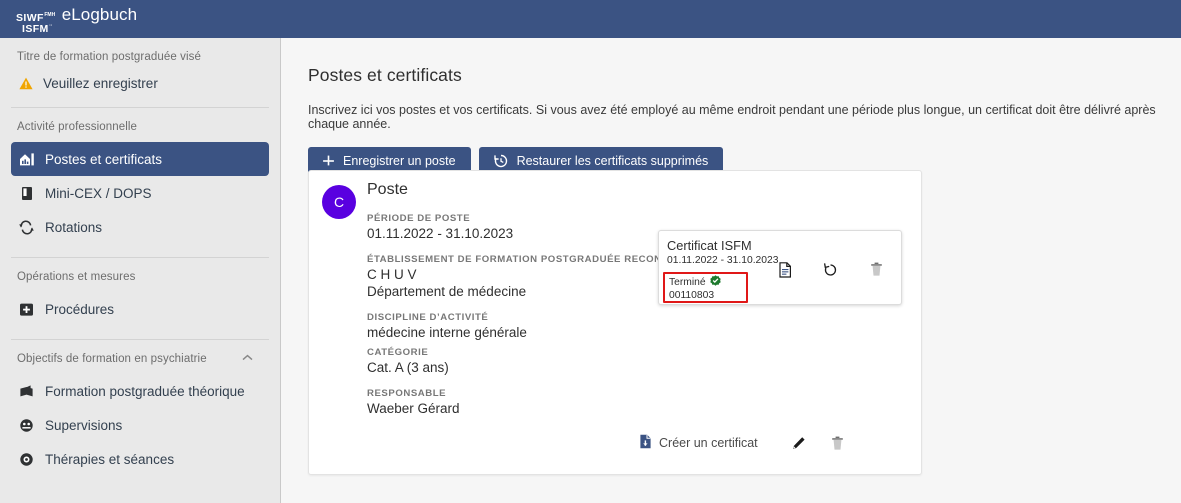 This screenshot has height=503, width=1181. Describe the element at coordinates (140, 227) in the screenshot. I see `sidebar-item-rotations: Rotations` at that location.